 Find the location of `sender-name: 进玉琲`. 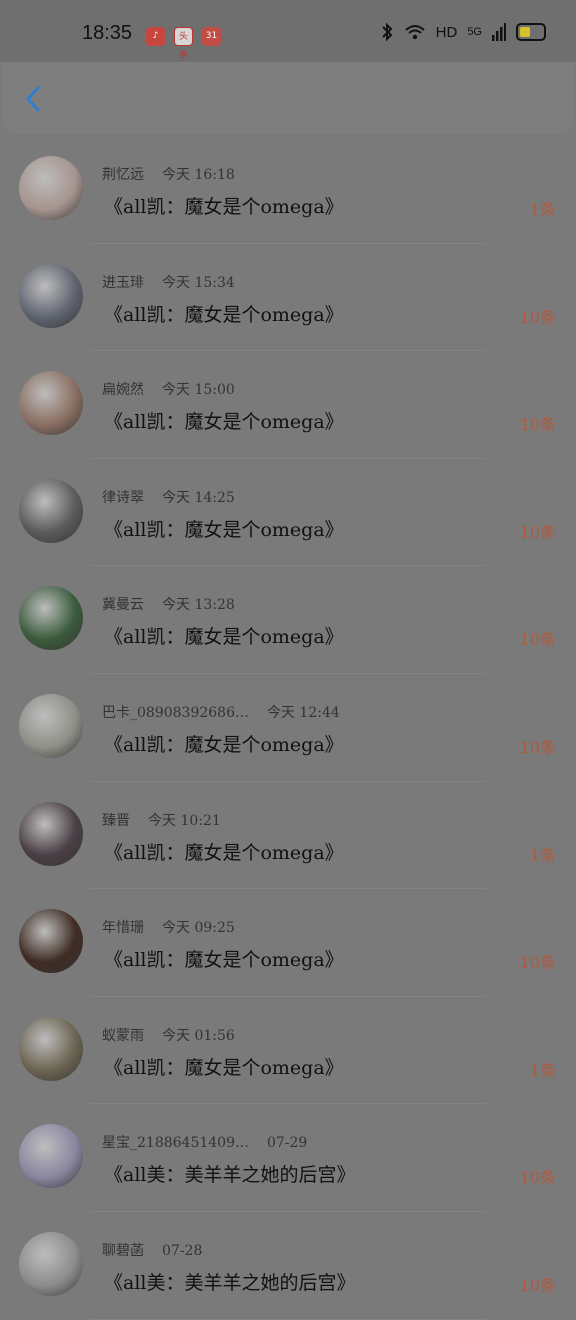

sender-name: 进玉琲 is located at coordinates (123, 282).